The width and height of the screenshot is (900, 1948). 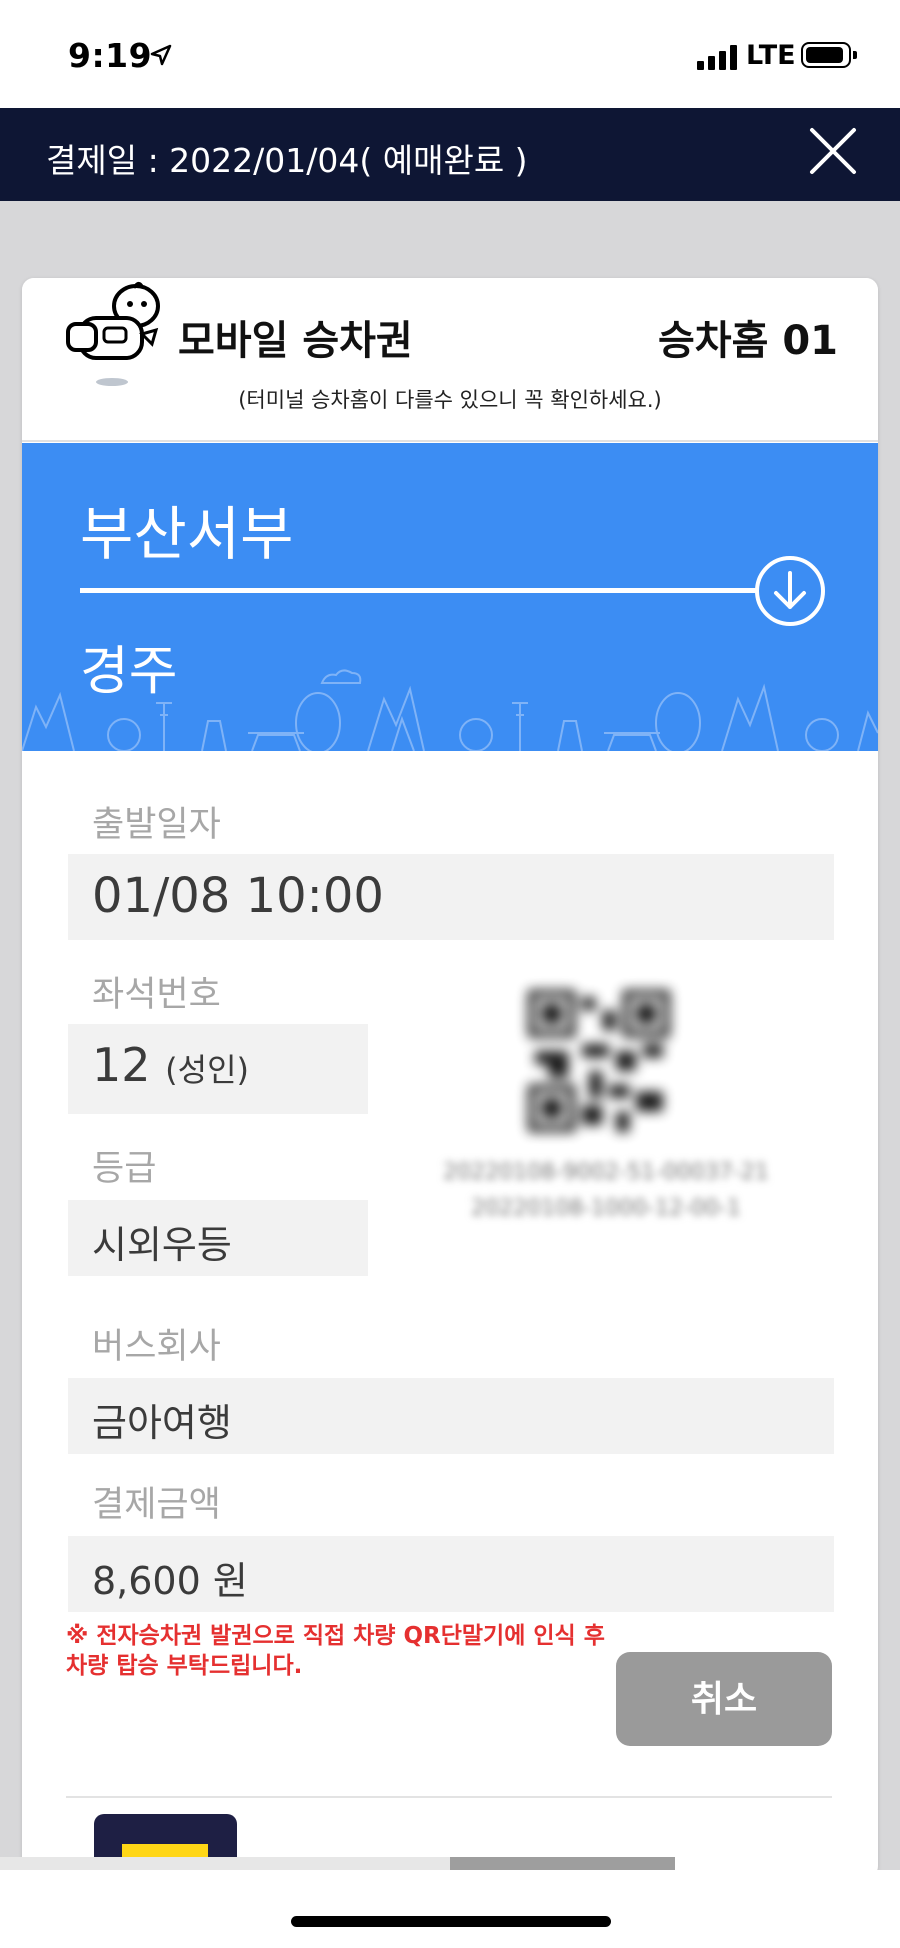 I want to click on home-indicator, so click(x=451, y=1921).